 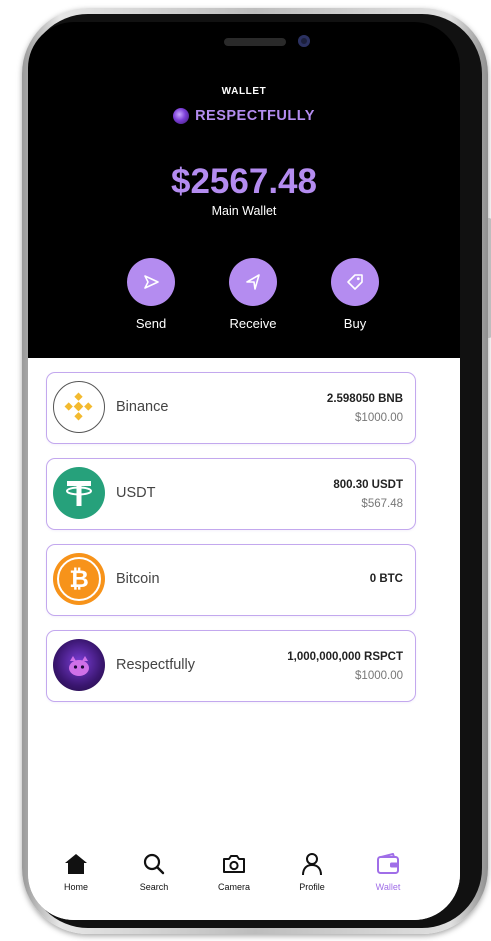 What do you see at coordinates (142, 407) in the screenshot?
I see `coin-name: Binance` at bounding box center [142, 407].